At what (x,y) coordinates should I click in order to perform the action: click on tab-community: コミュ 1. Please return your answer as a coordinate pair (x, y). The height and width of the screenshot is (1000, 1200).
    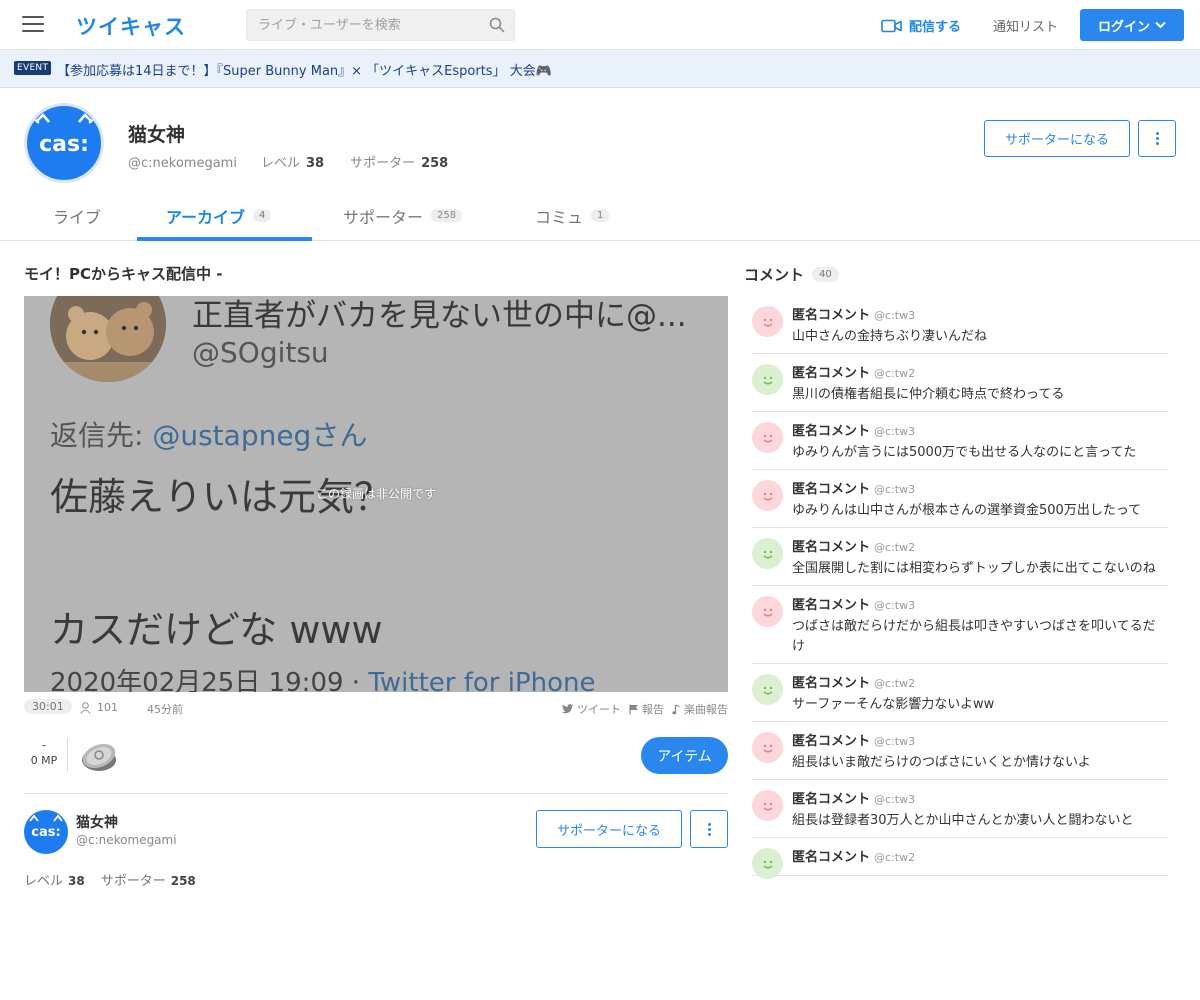
    Looking at the image, I should click on (572, 215).